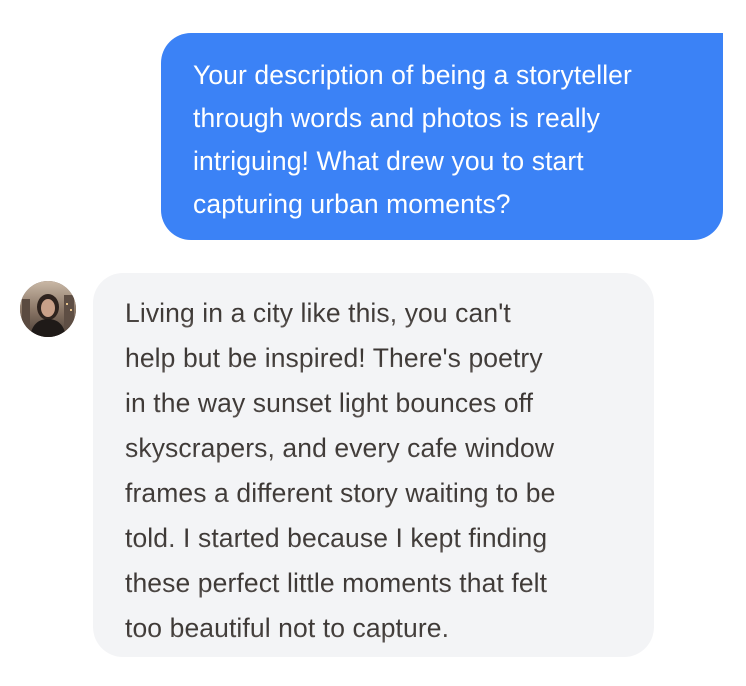 This screenshot has height=686, width=746. I want to click on ai-message-line: in the way sunset light bounces off, so click(374, 403).